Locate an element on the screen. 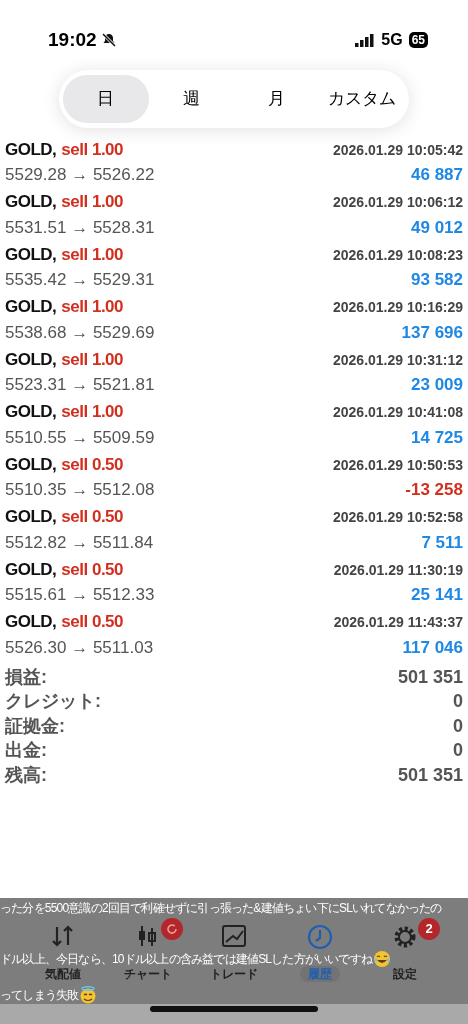 The height and width of the screenshot is (1024, 468). line-chart-icon is located at coordinates (234, 936).